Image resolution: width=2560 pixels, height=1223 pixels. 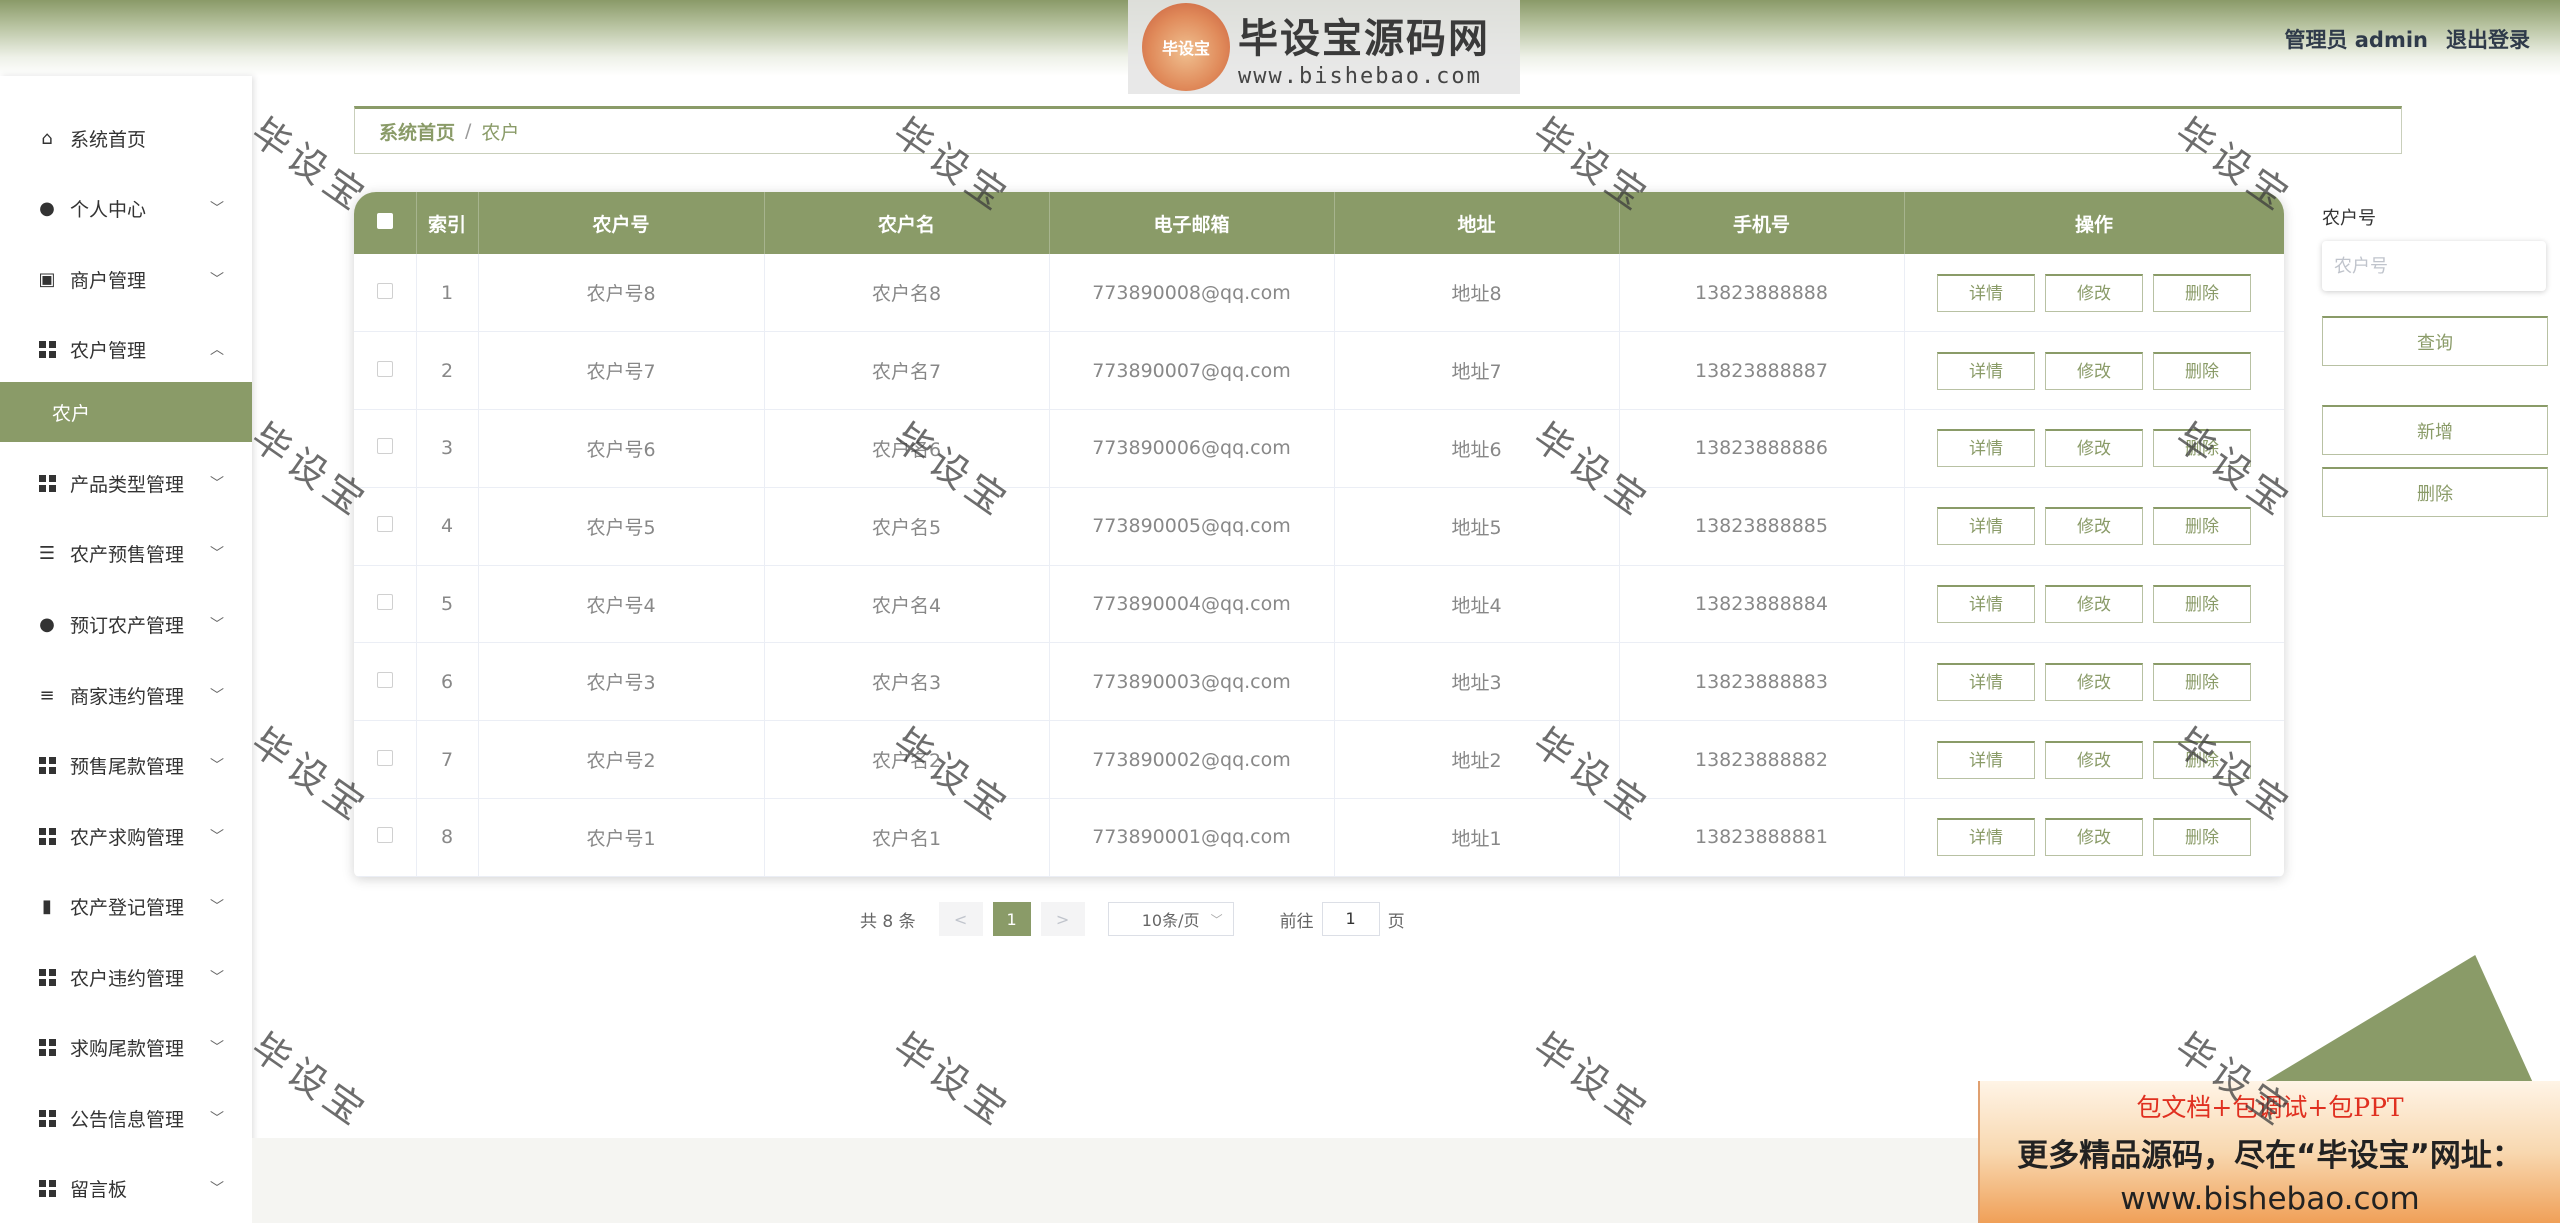 I want to click on prev-page-button: <, so click(x=960, y=919).